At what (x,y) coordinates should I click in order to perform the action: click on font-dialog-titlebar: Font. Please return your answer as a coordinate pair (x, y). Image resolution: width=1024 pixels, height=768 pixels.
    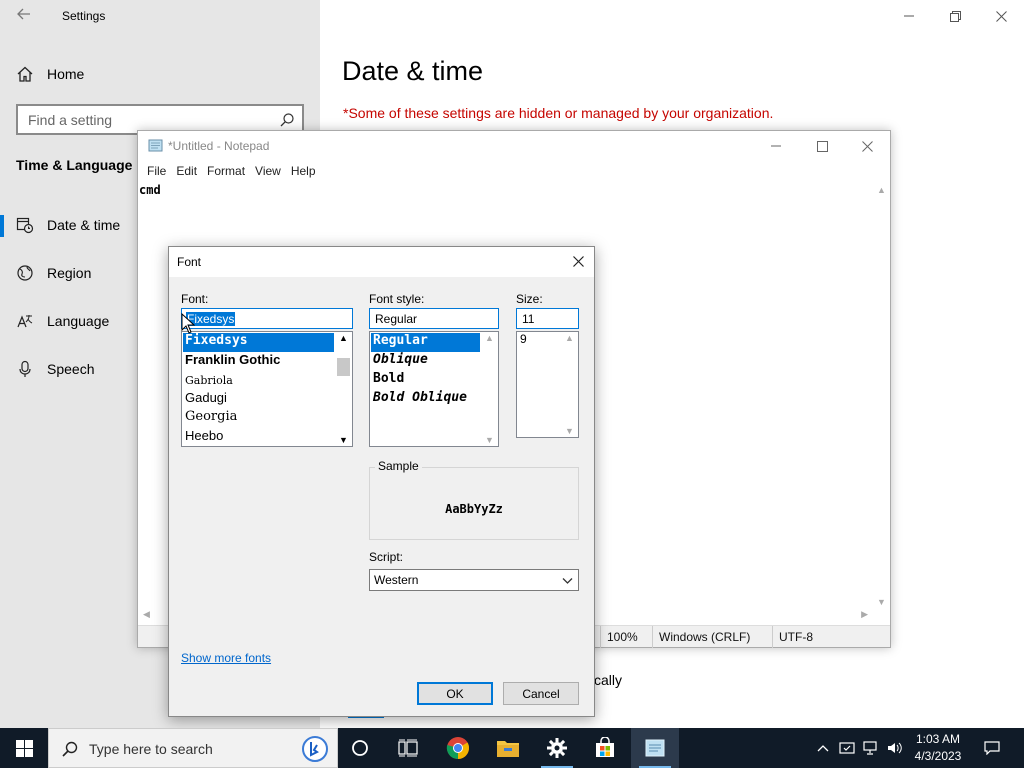
    Looking at the image, I should click on (381, 262).